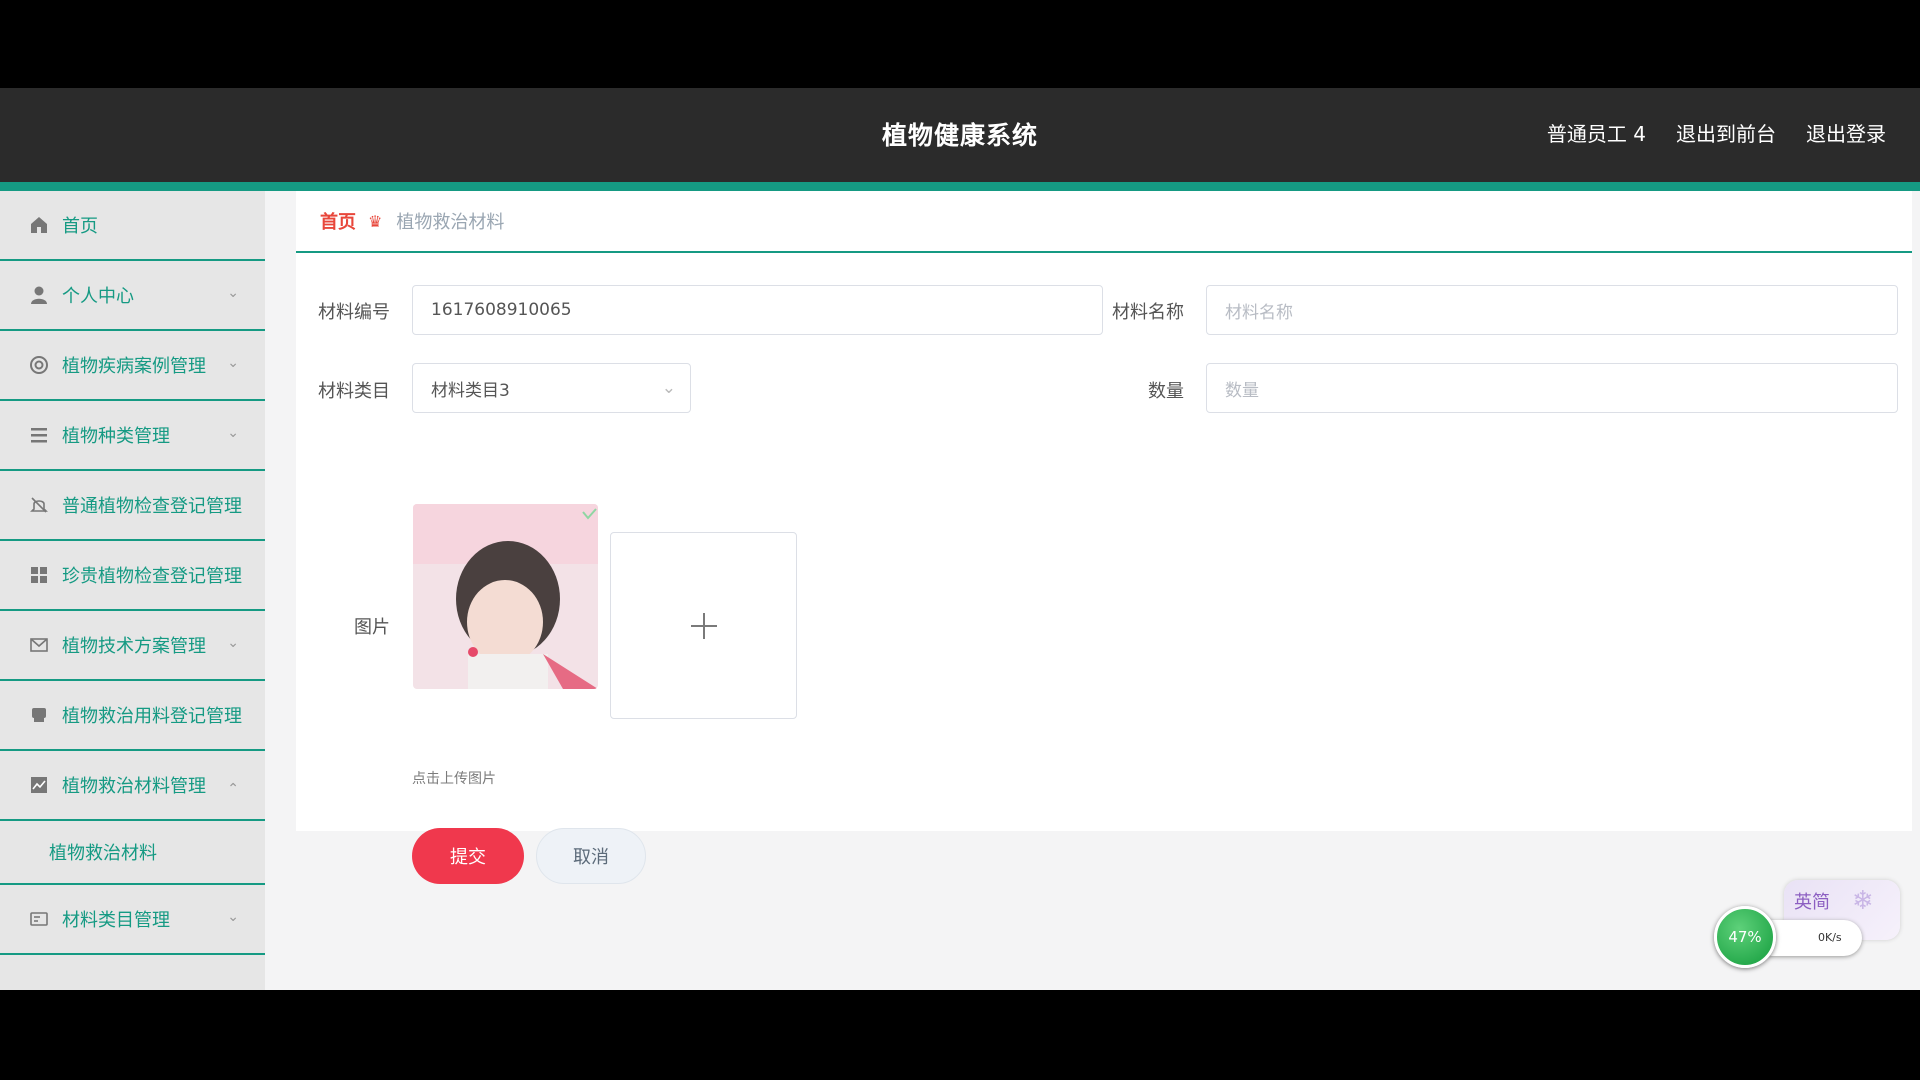 This screenshot has height=1080, width=1920. I want to click on sidebar-item-plant-species: 植物种类管理 ⌄, so click(132, 436).